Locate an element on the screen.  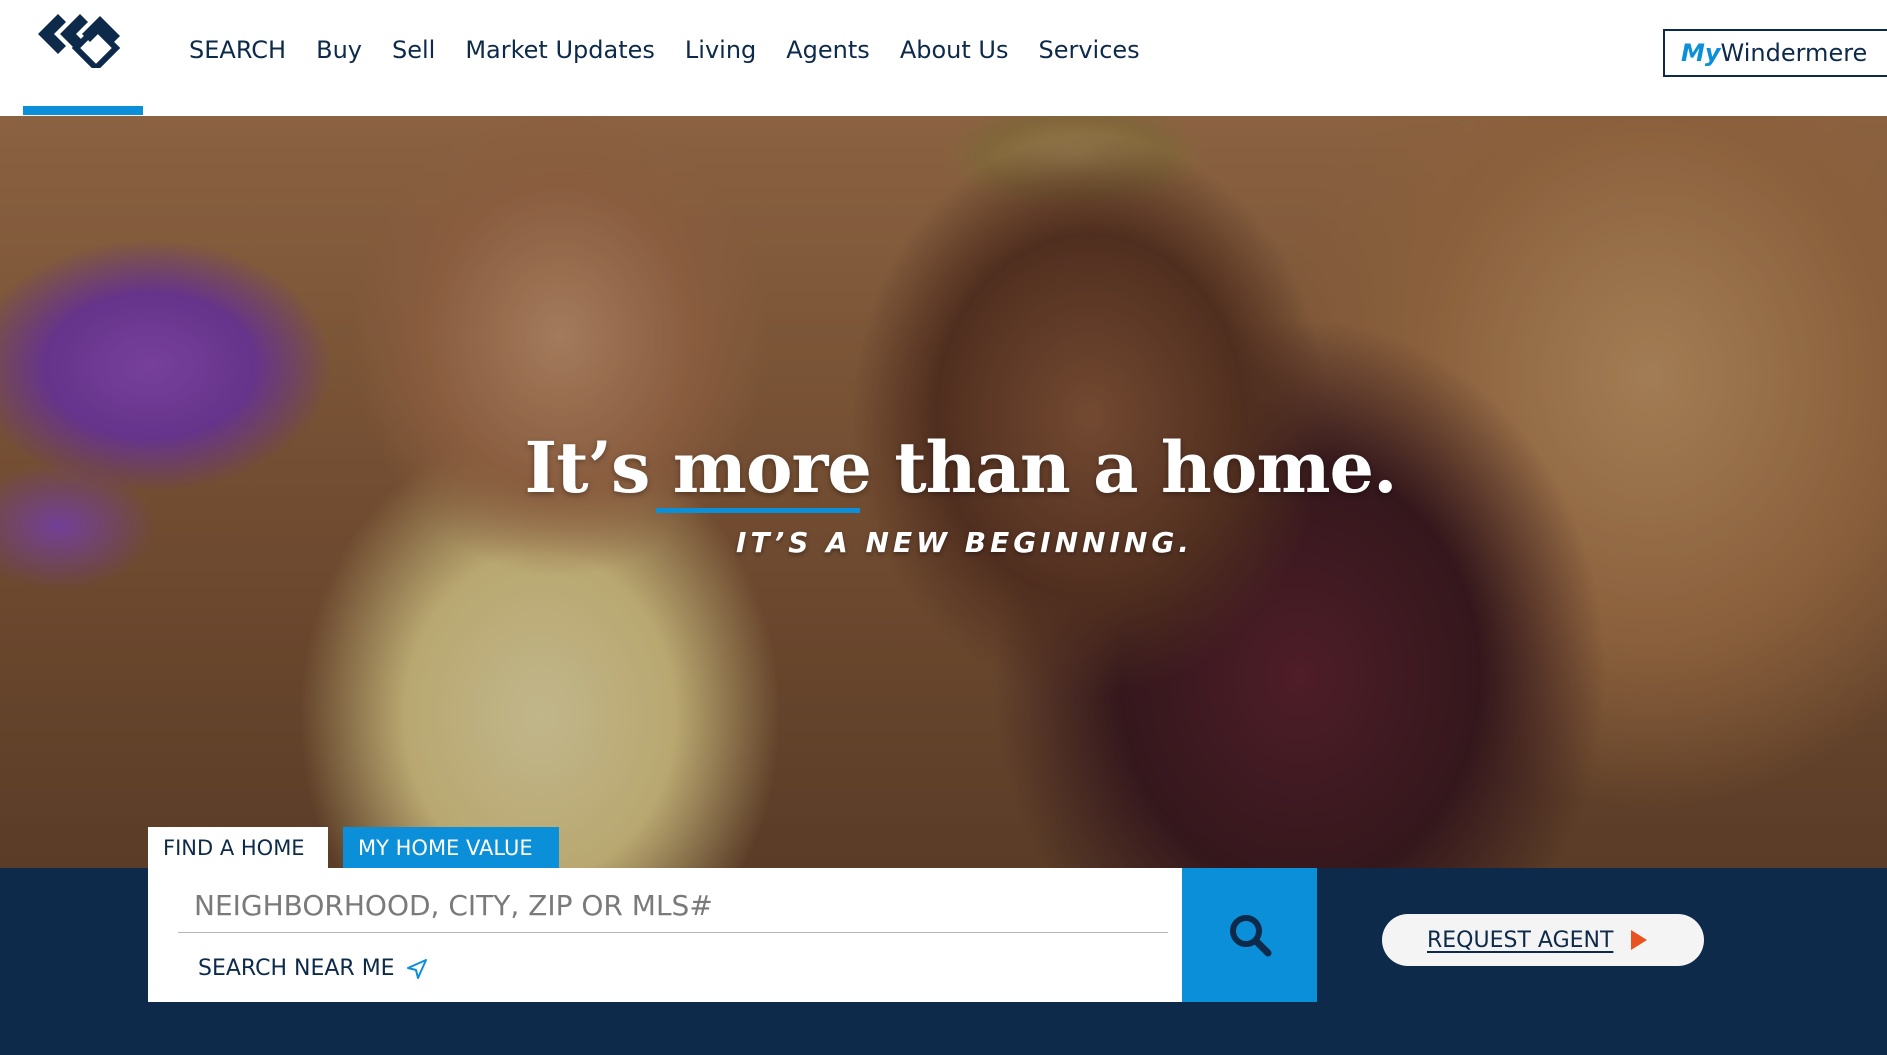
search-panel: SEARCH NEAR ME is located at coordinates (665, 935).